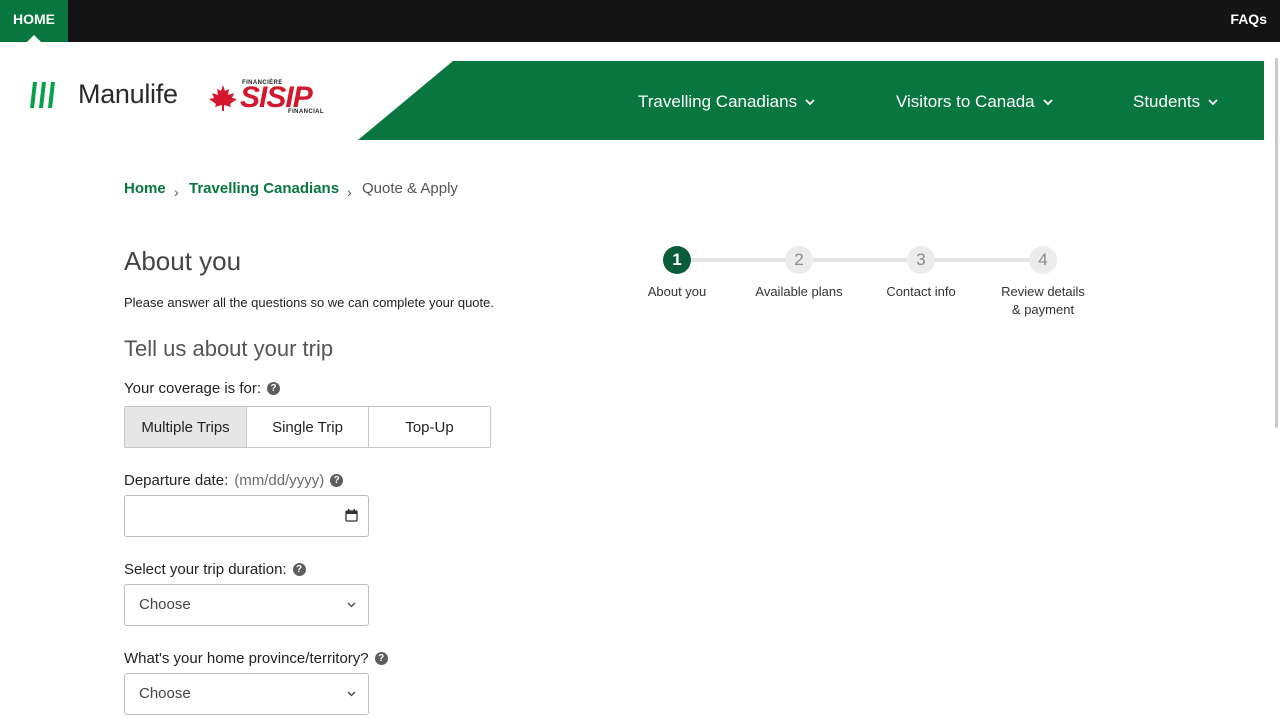 The width and height of the screenshot is (1280, 720). Describe the element at coordinates (860, 260) in the screenshot. I see `stepper-track` at that location.